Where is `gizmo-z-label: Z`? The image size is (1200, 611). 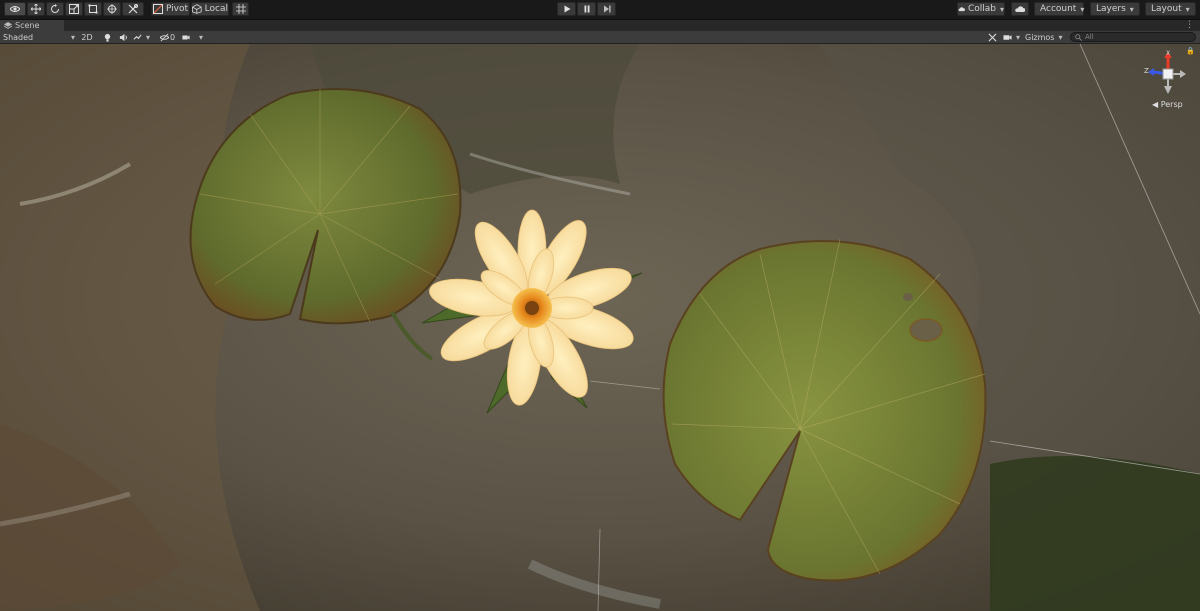 gizmo-z-label: Z is located at coordinates (1146, 71).